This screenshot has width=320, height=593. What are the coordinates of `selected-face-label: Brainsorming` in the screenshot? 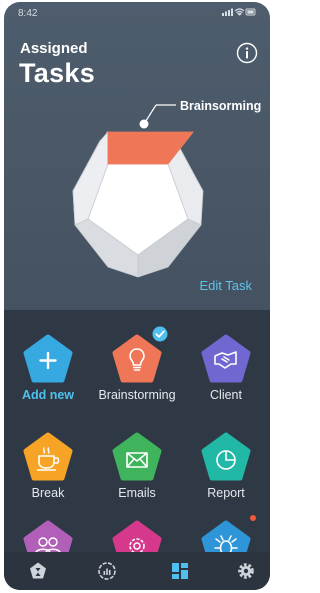 It's located at (221, 106).